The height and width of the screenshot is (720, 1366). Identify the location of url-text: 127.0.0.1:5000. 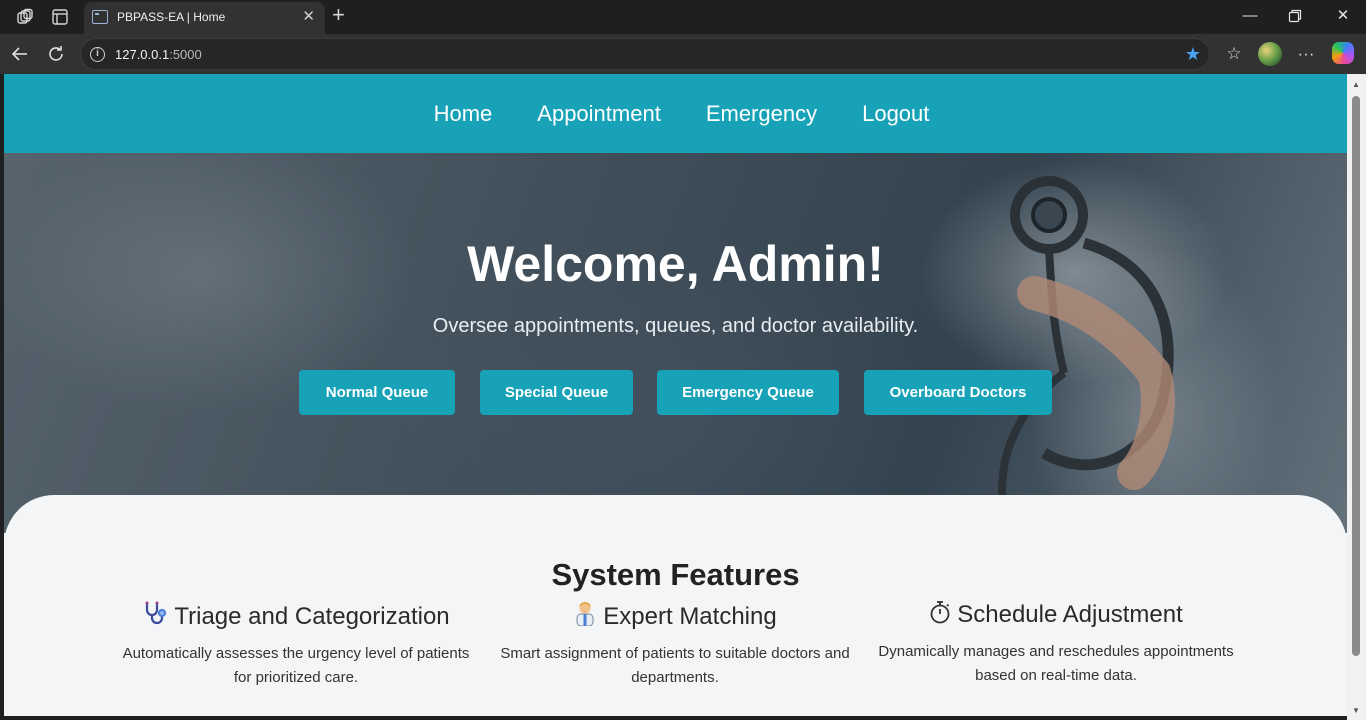
(158, 54).